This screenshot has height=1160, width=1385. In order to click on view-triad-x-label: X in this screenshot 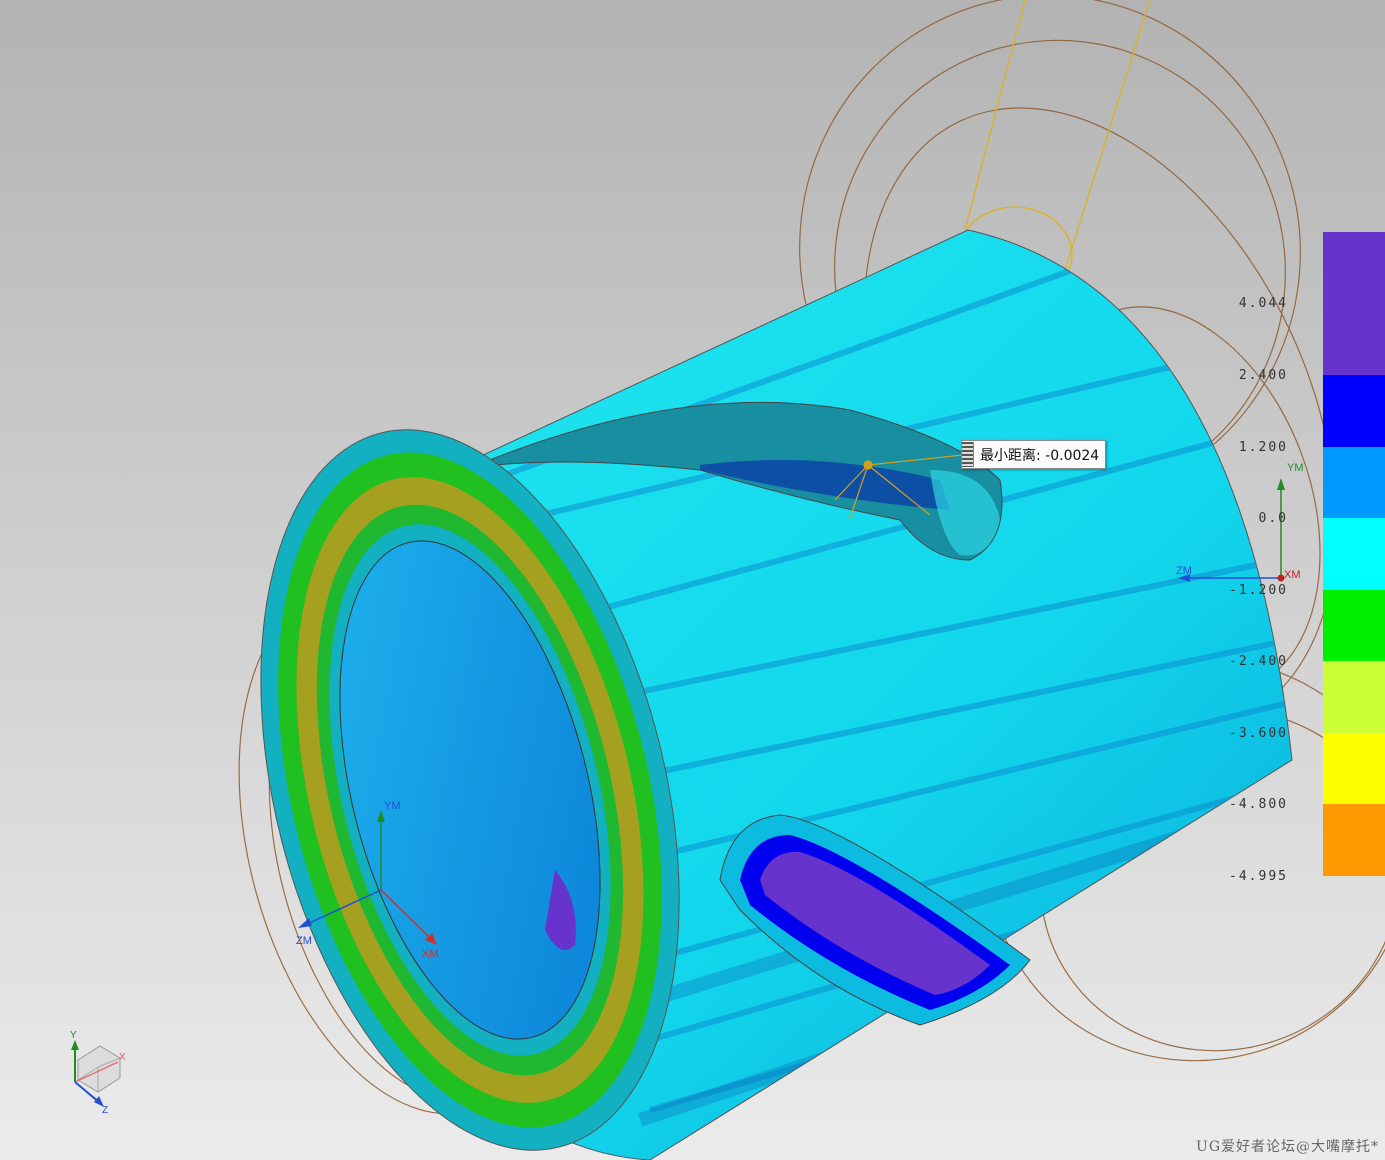, I will do `click(122, 1057)`.